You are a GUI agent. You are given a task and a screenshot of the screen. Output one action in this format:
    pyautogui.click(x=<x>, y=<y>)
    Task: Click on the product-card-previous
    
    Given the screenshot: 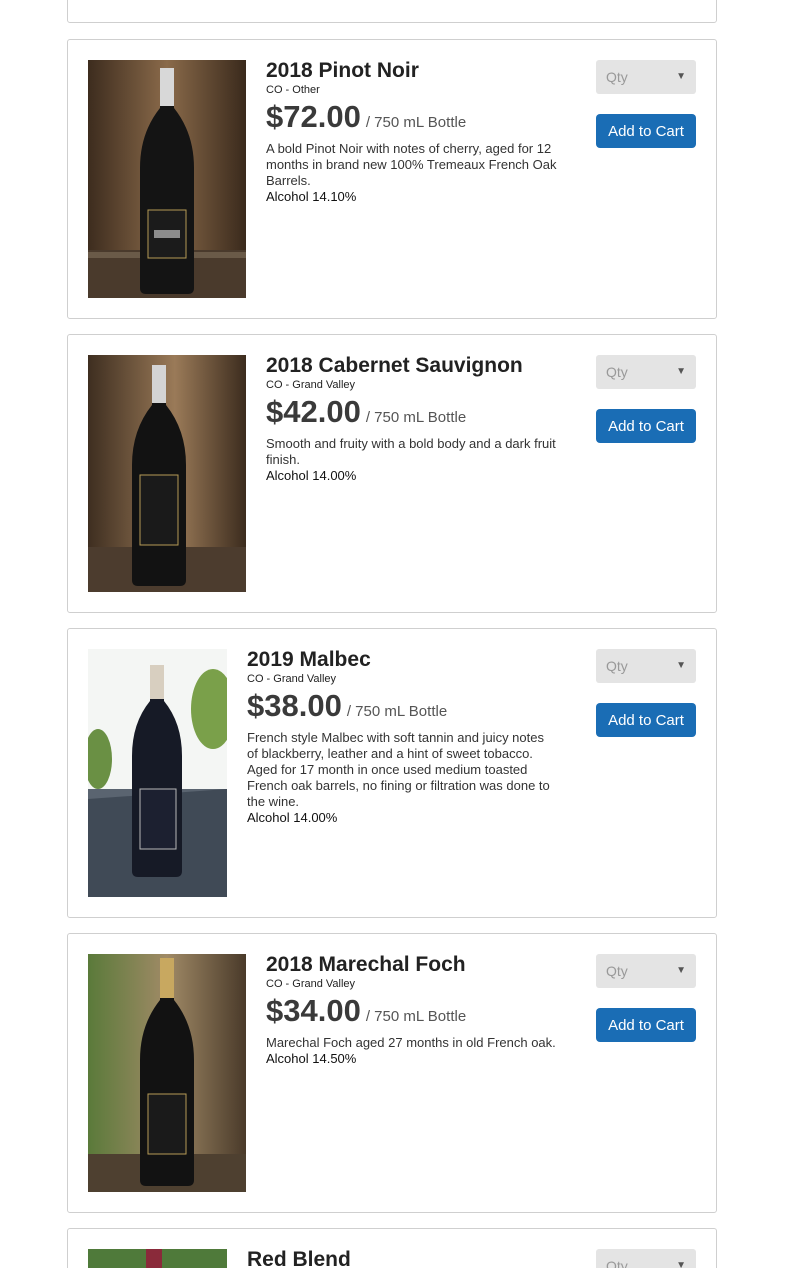 What is the action you would take?
    pyautogui.click(x=392, y=11)
    